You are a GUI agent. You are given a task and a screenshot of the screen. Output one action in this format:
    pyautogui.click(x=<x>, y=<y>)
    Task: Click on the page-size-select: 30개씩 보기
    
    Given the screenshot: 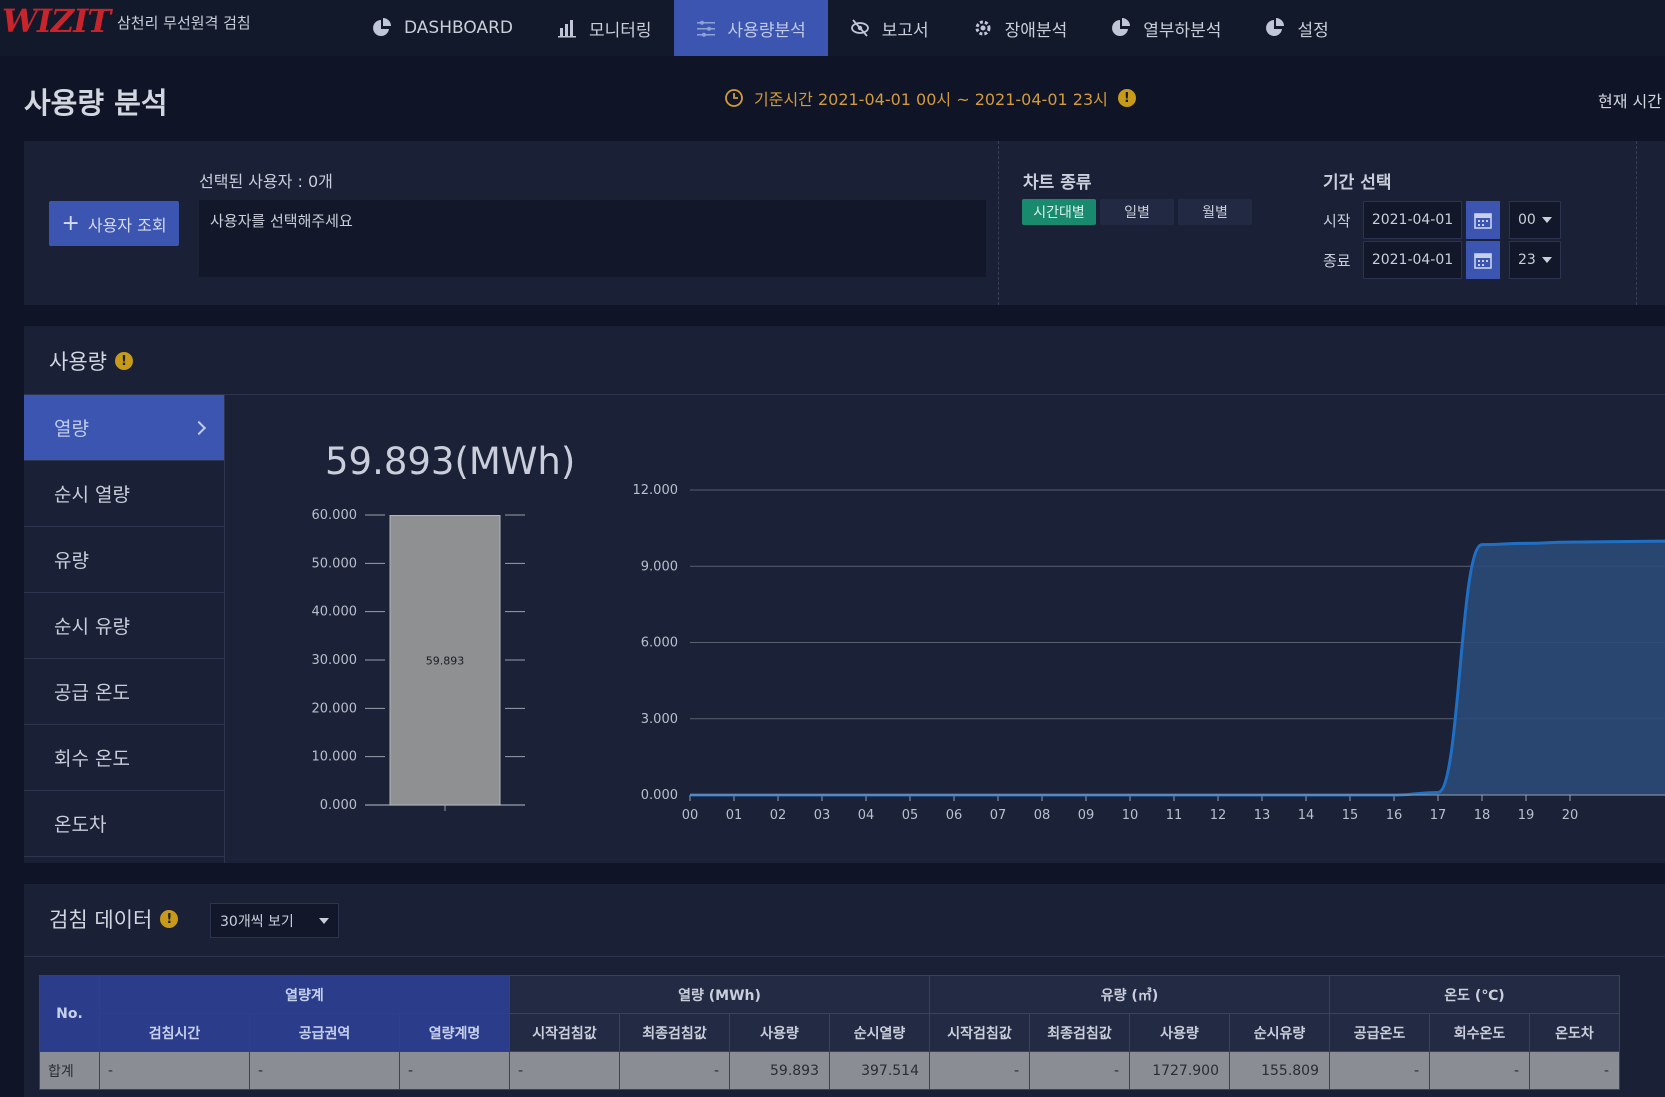 What is the action you would take?
    pyautogui.click(x=274, y=920)
    